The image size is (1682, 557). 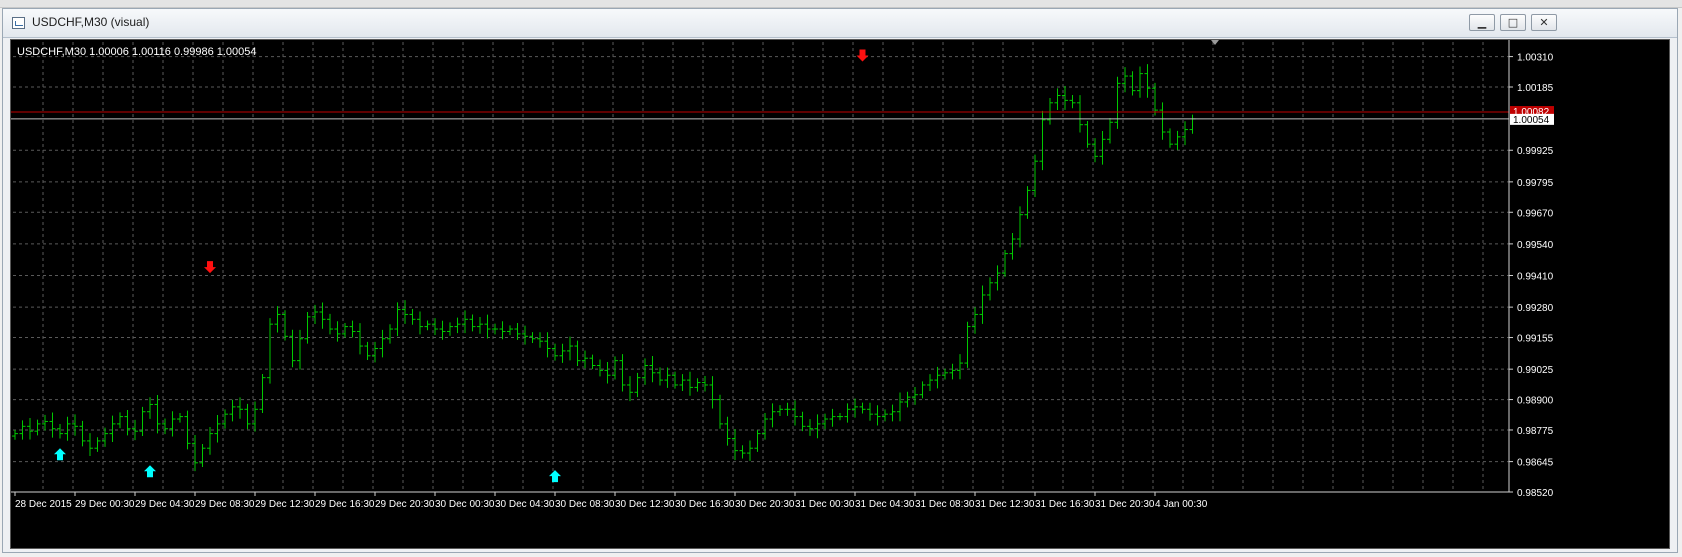 I want to click on close-button: ✕, so click(x=1544, y=22).